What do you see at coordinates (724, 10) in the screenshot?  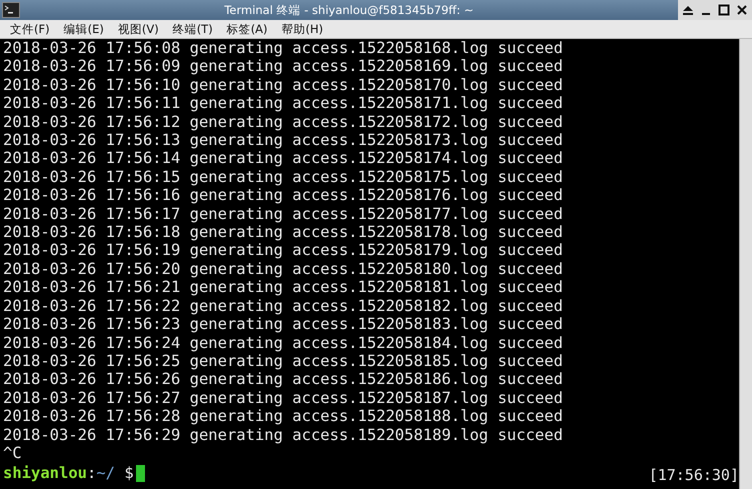 I see `maximize-icon` at bounding box center [724, 10].